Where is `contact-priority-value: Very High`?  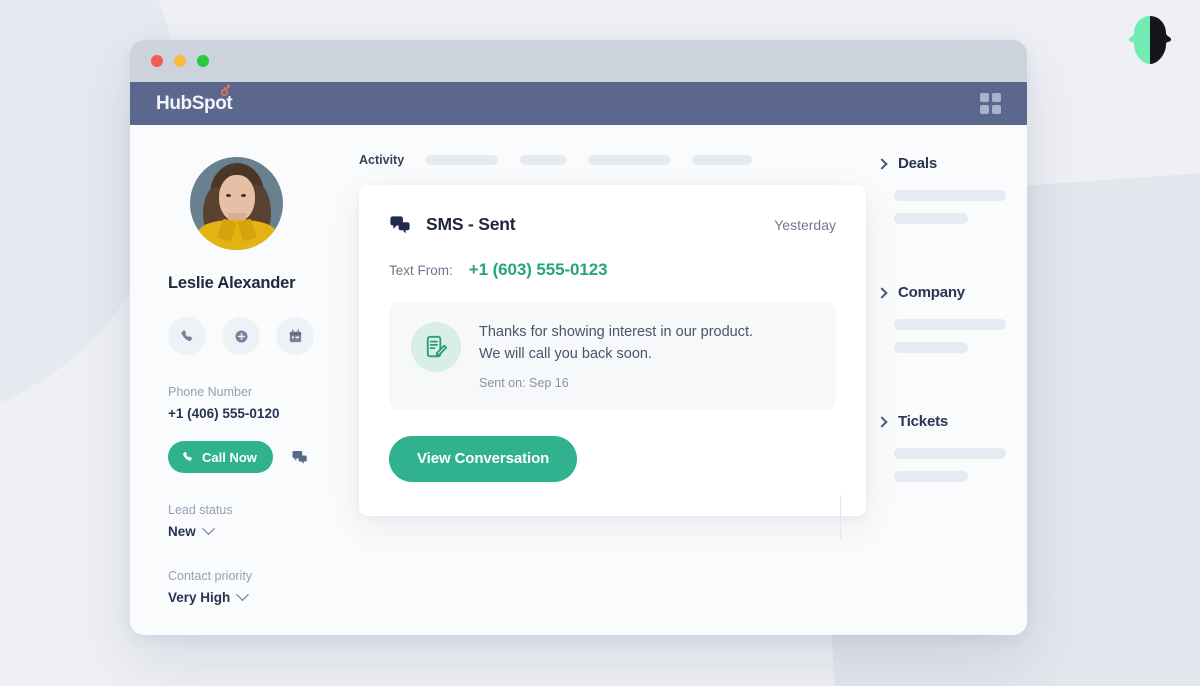
contact-priority-value: Very High is located at coordinates (199, 597).